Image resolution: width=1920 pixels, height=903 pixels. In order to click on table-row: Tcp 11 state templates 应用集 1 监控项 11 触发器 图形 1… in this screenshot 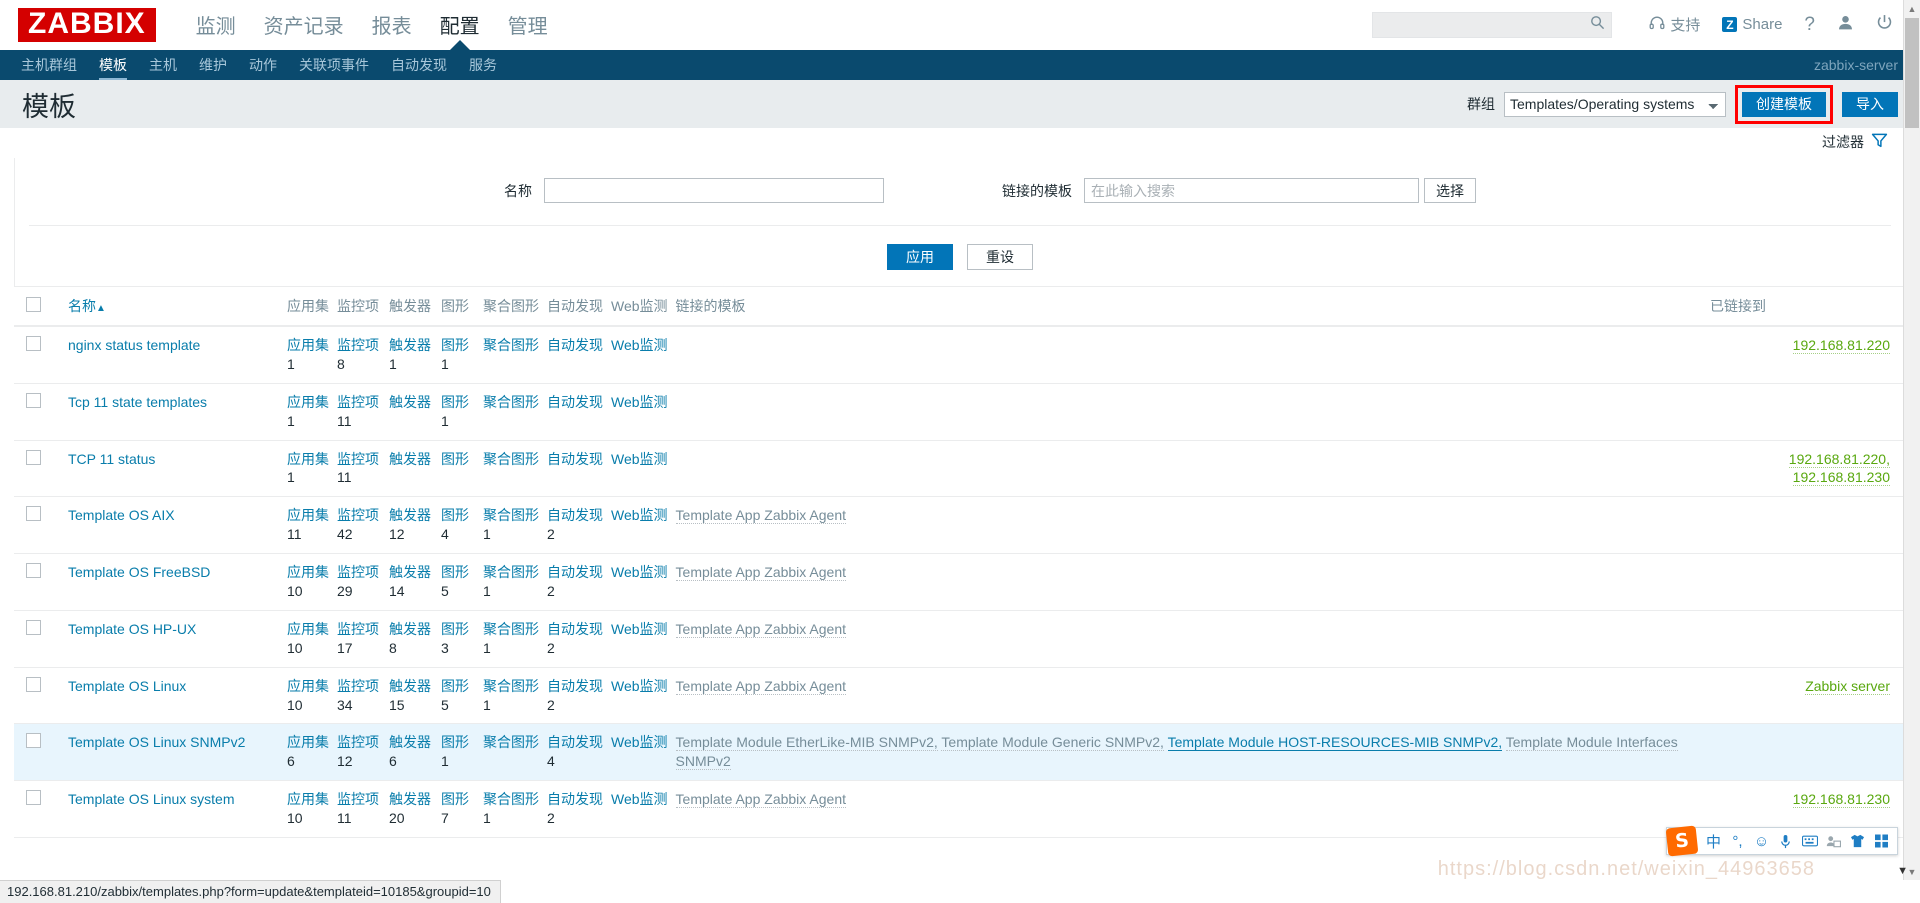, I will do `click(960, 412)`.